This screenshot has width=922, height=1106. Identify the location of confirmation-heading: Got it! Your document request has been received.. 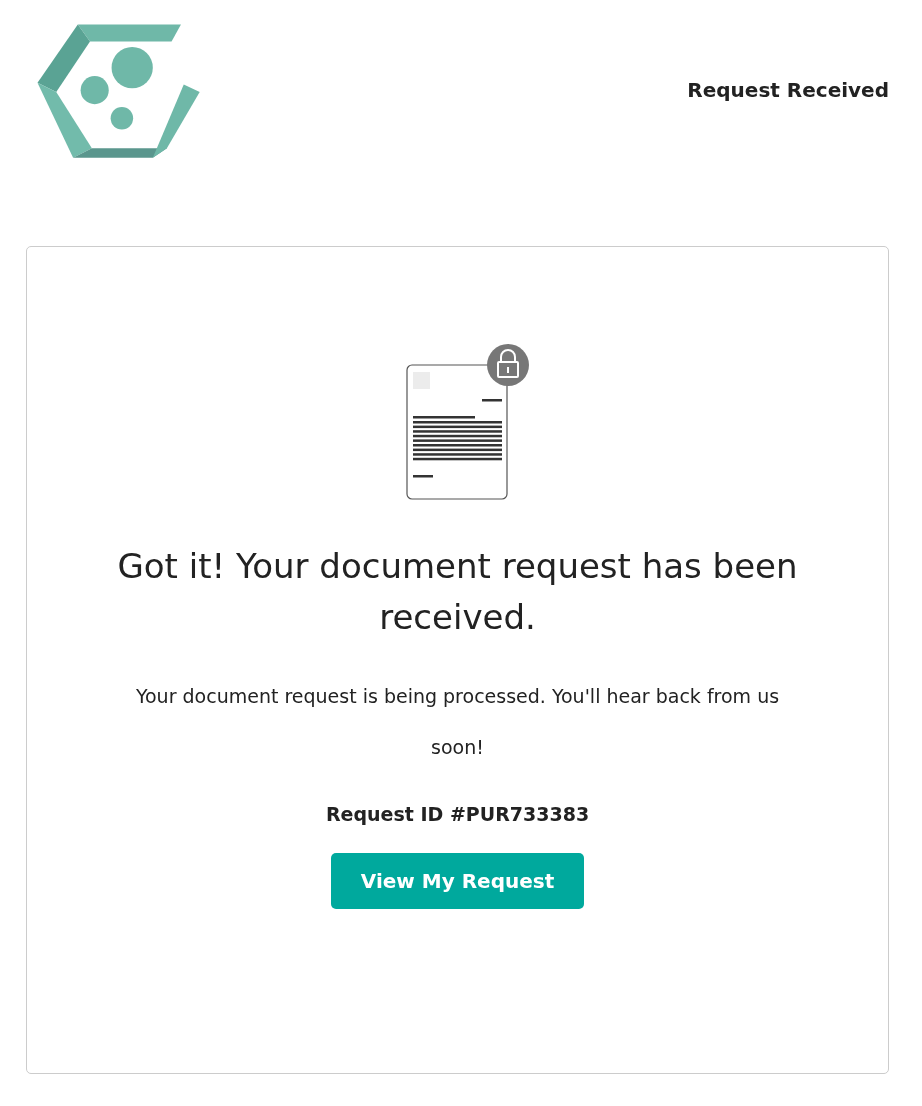
(457, 592).